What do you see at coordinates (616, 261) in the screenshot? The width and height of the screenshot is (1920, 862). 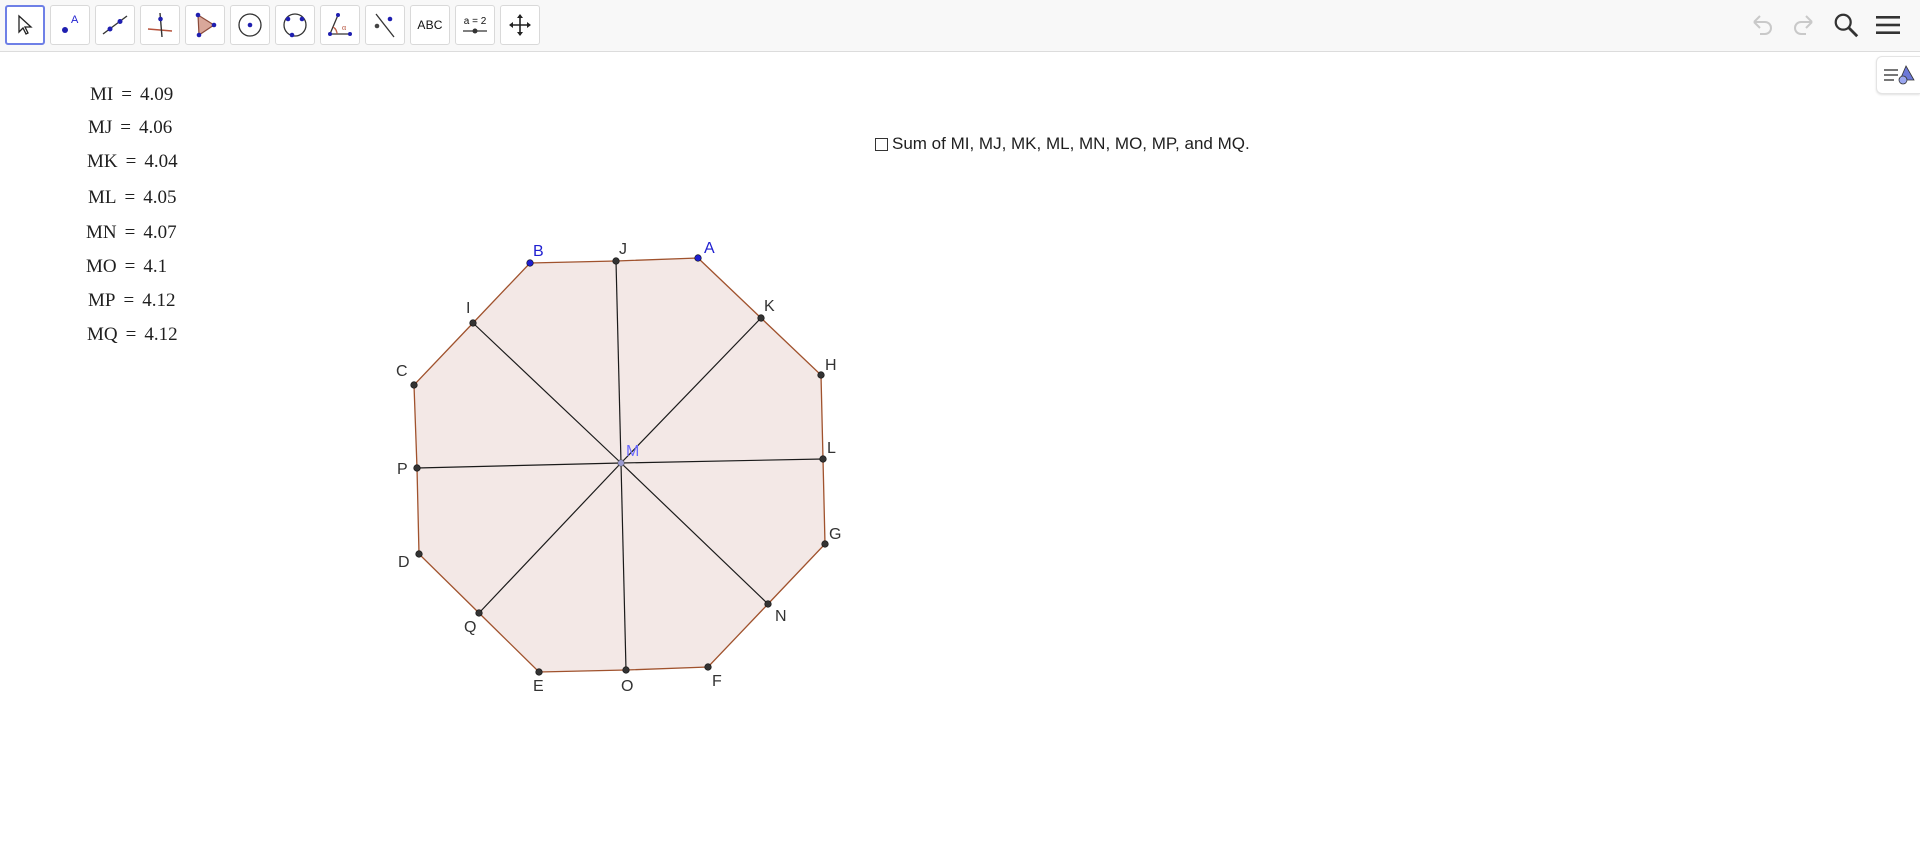 I see `point-J` at bounding box center [616, 261].